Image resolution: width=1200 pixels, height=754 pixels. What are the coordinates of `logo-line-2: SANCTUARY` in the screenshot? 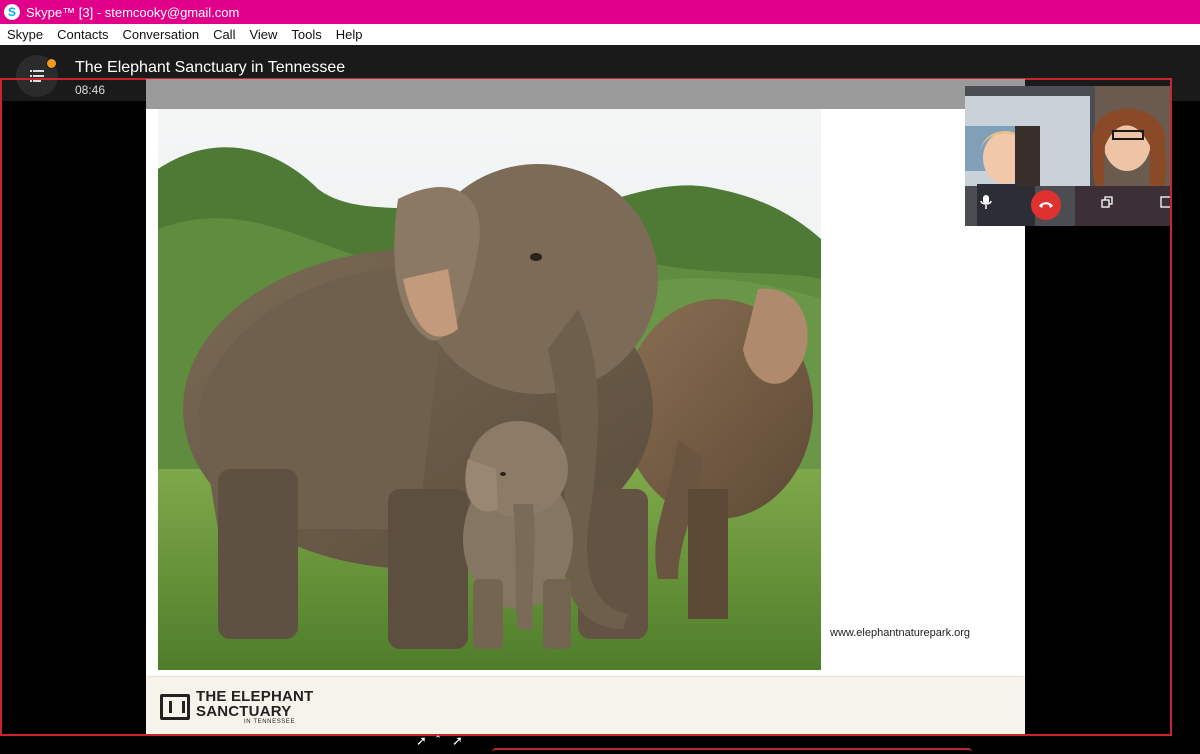 It's located at (244, 711).